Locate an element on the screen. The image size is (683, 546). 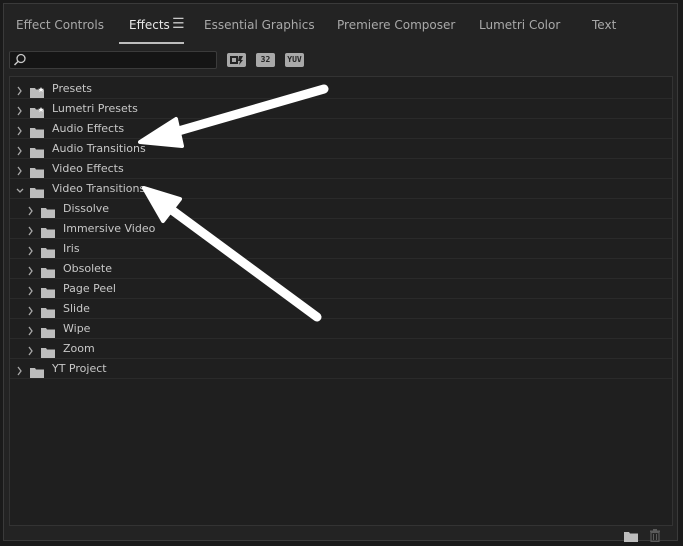
tree-row-label: Zoom is located at coordinates (79, 348).